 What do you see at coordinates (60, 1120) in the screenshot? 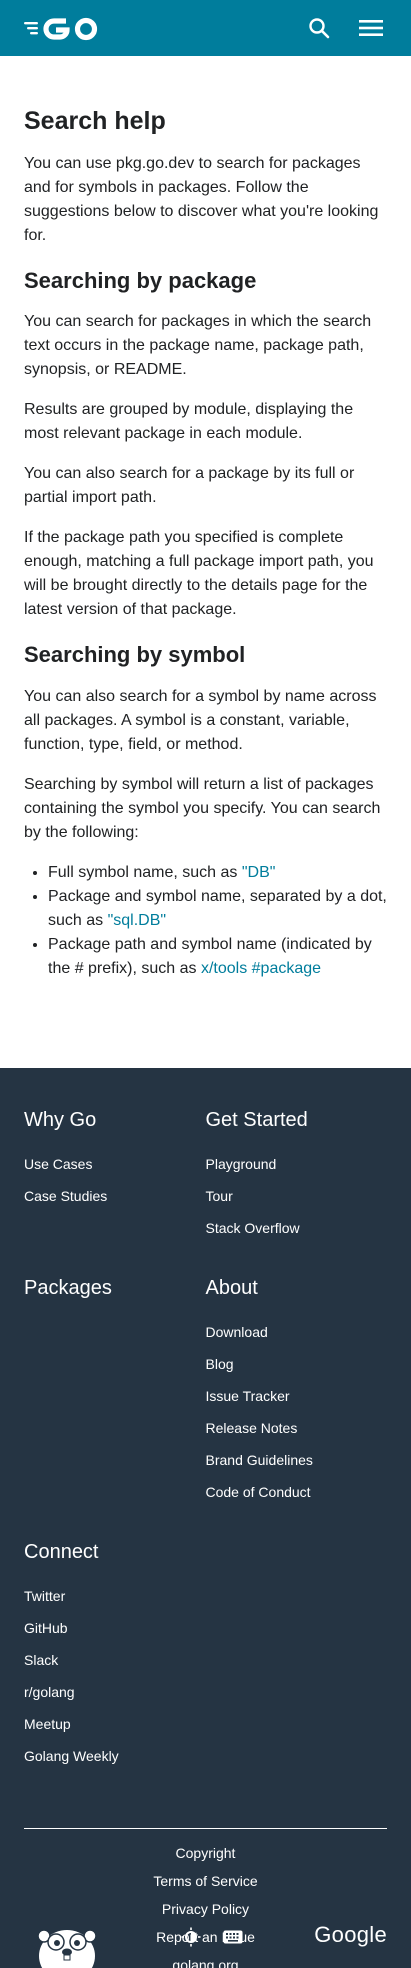
I see `footer-heading: Why Go` at bounding box center [60, 1120].